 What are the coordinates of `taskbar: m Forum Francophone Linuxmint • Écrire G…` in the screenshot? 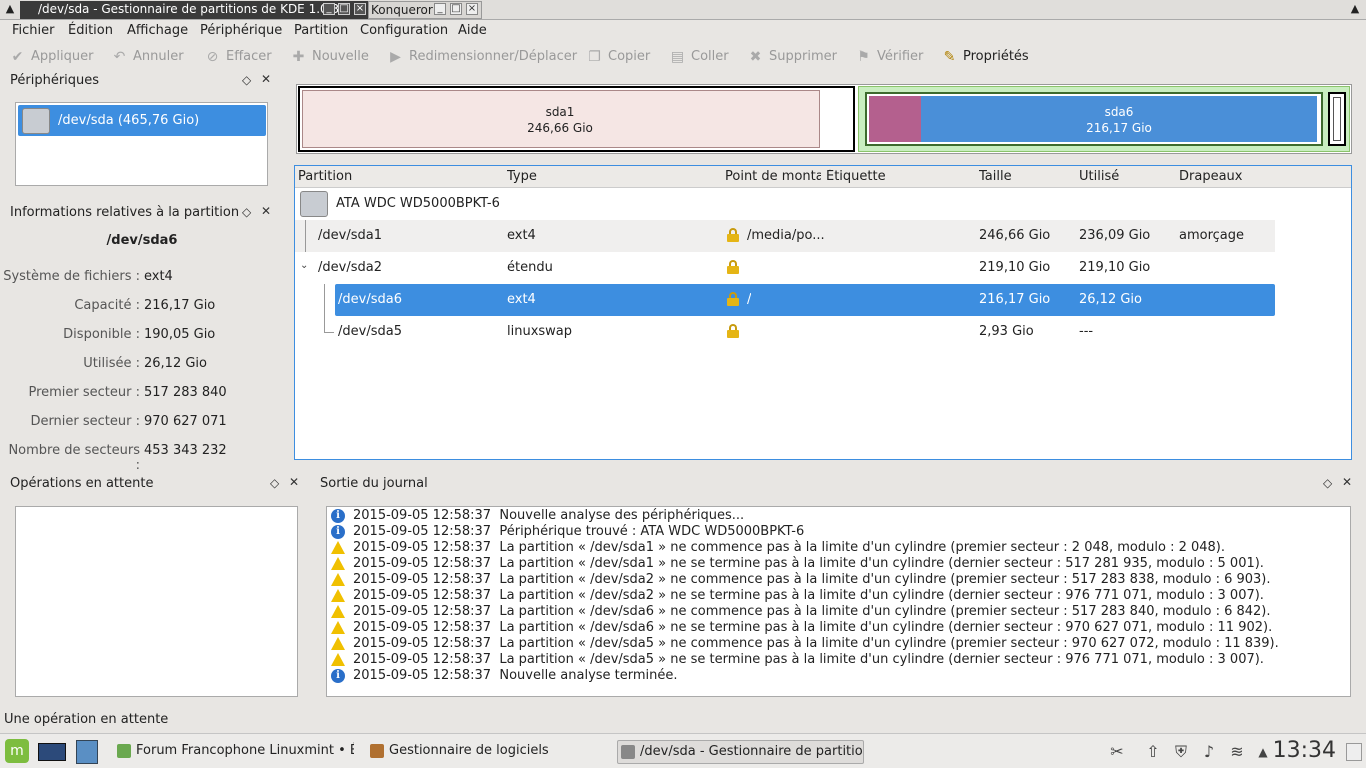 It's located at (683, 750).